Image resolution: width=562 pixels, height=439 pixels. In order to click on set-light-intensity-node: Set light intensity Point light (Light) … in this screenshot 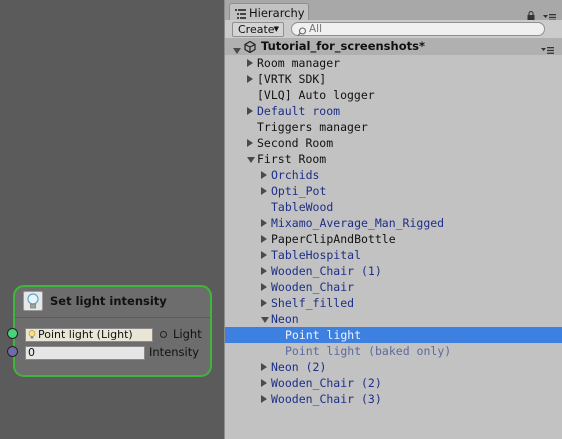, I will do `click(112, 331)`.